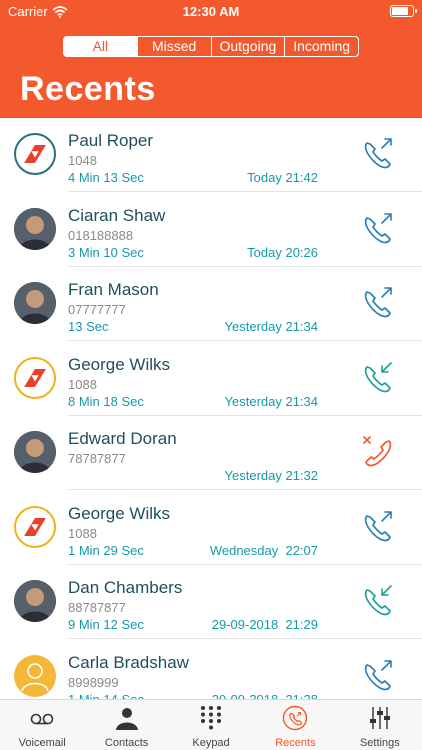 This screenshot has height=750, width=422. What do you see at coordinates (113, 289) in the screenshot?
I see `contact-name: Fran Mason` at bounding box center [113, 289].